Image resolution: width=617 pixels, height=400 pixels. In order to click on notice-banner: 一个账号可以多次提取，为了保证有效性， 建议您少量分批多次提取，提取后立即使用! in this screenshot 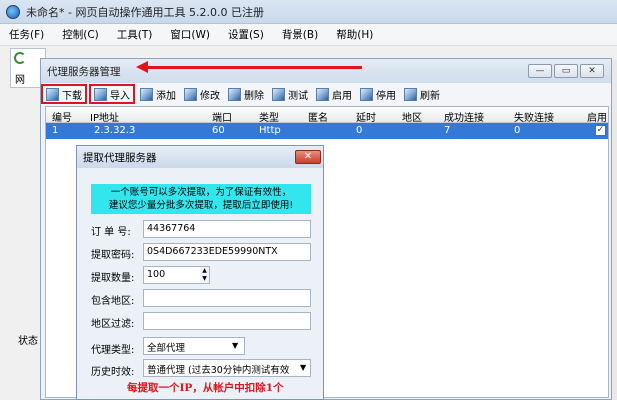, I will do `click(201, 199)`.